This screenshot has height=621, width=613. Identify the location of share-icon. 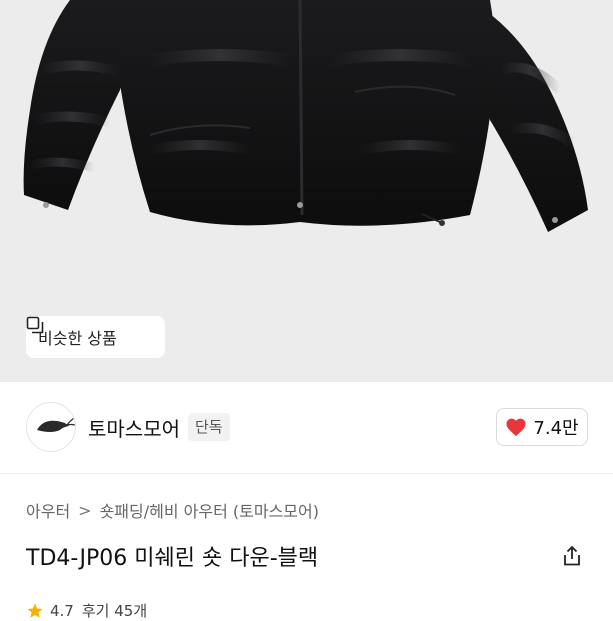
(572, 555).